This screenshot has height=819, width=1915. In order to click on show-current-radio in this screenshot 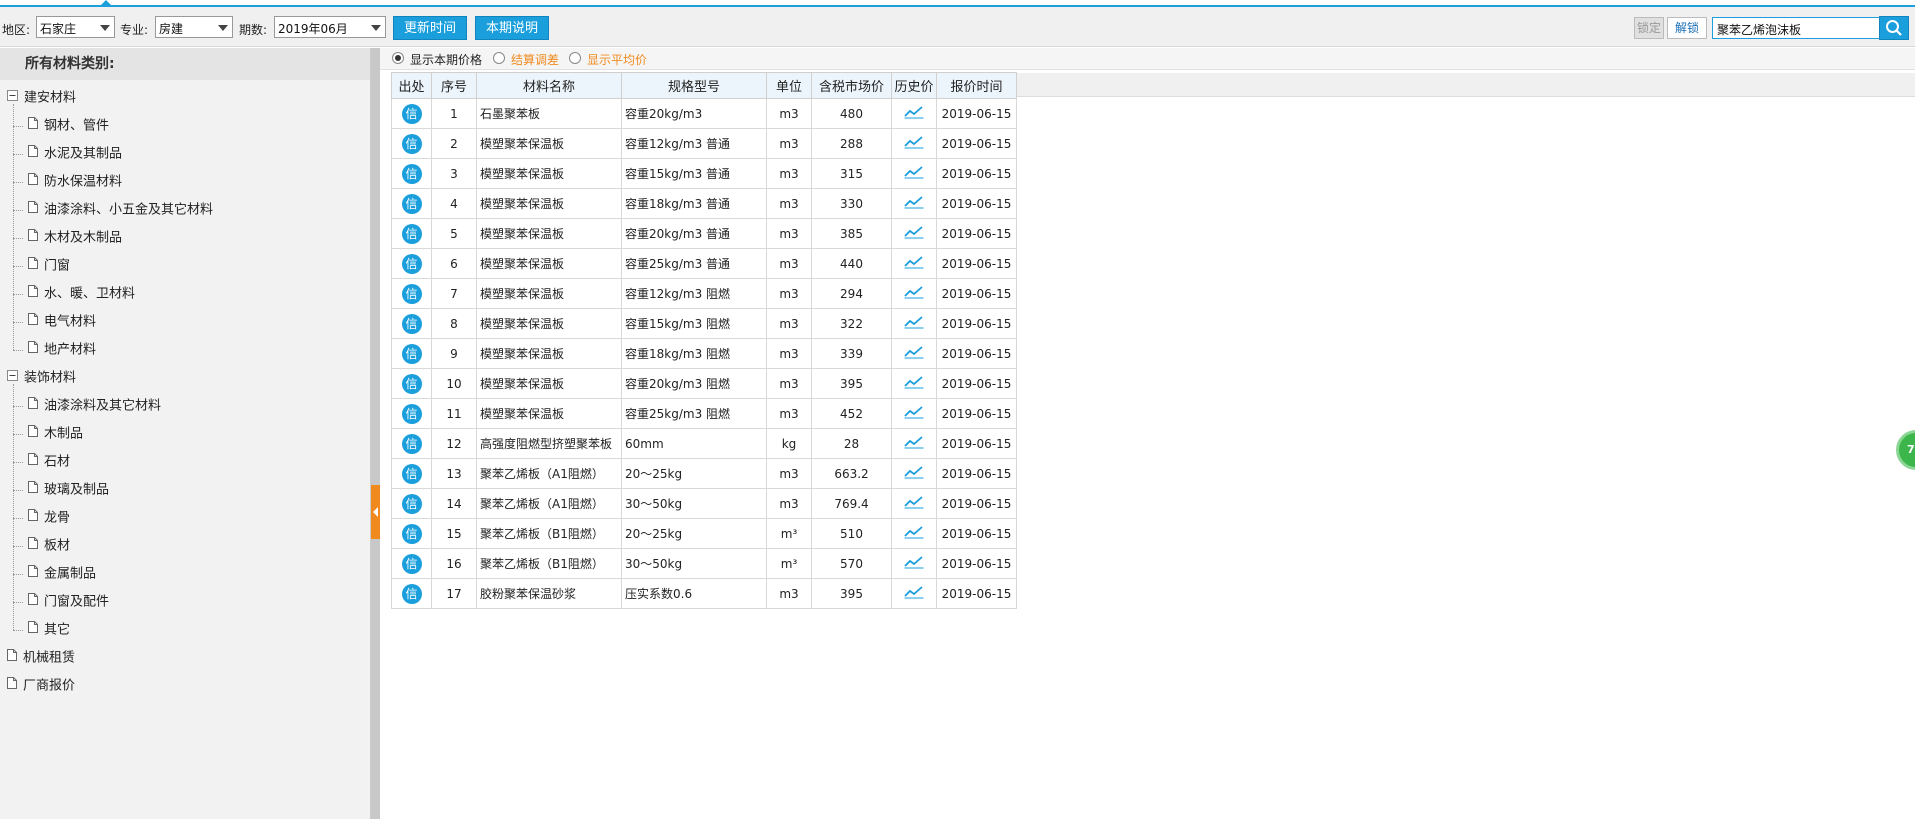, I will do `click(398, 58)`.